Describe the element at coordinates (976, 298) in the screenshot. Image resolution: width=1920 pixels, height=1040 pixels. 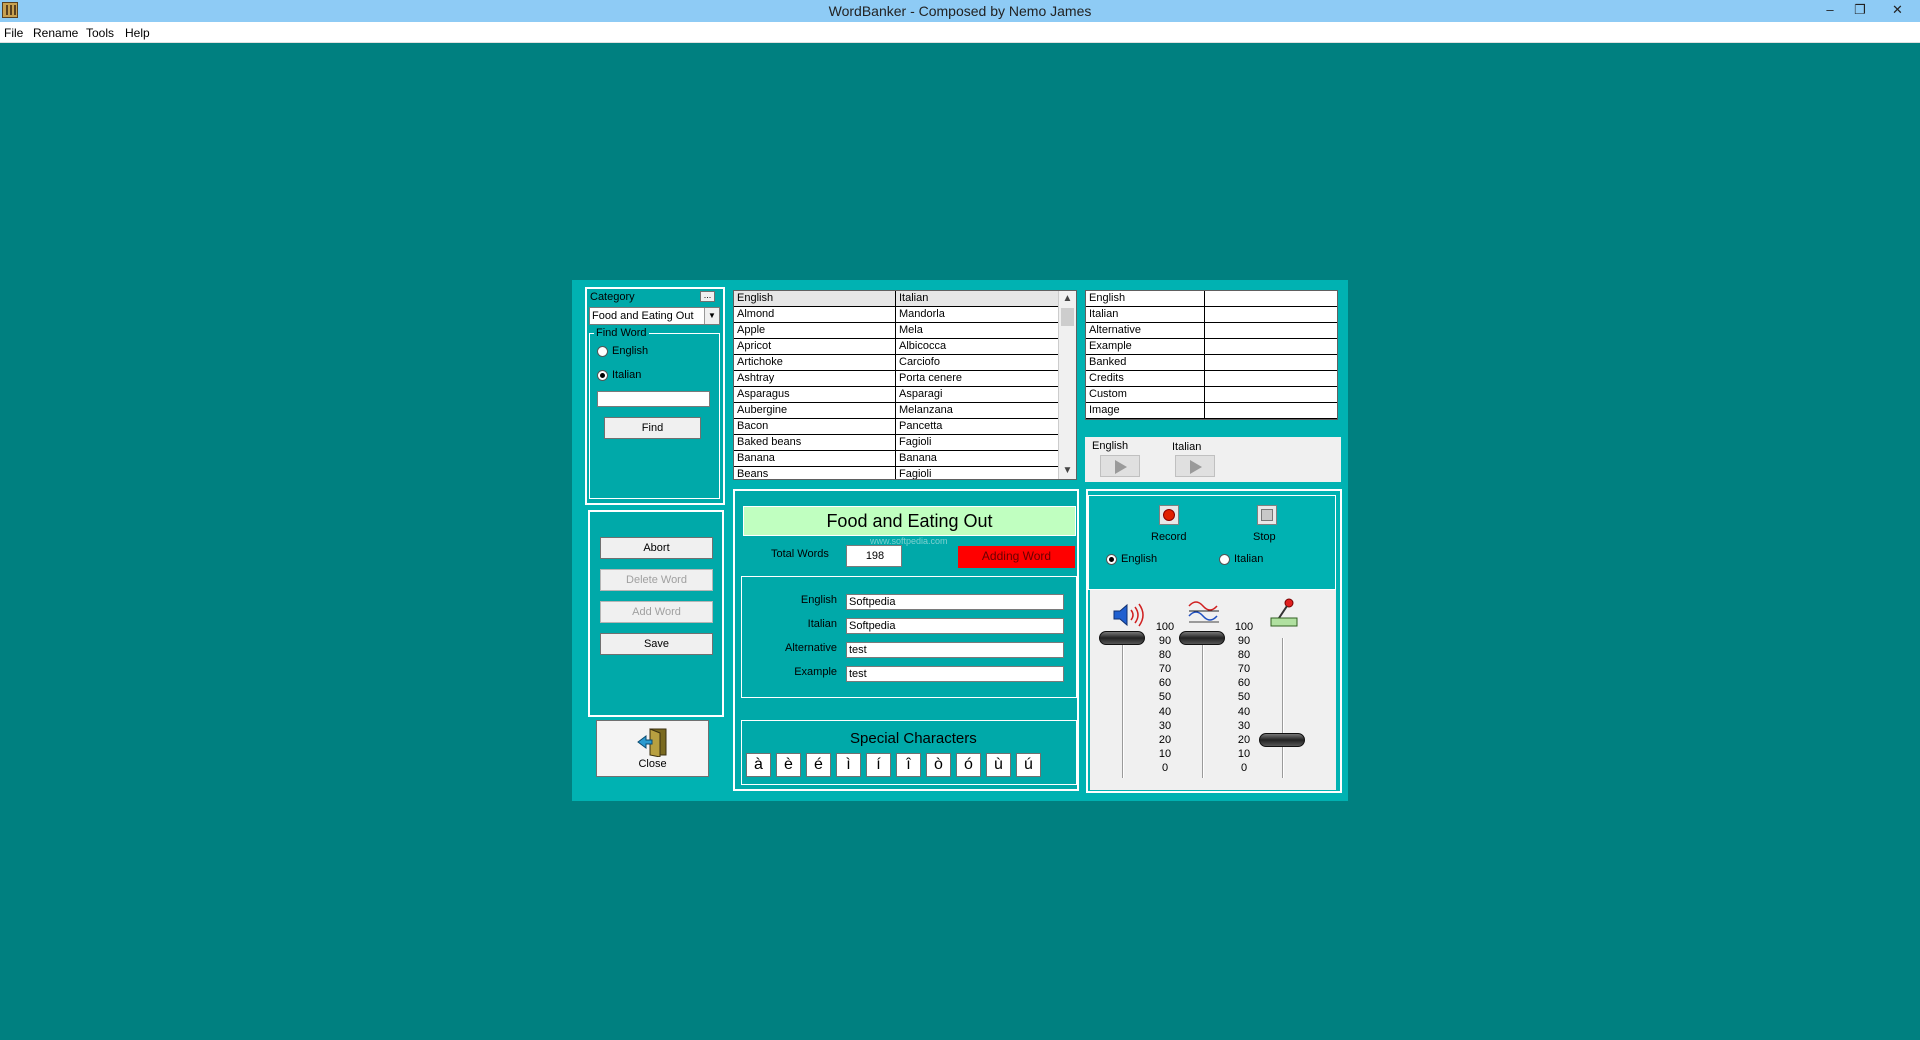
I see `header-italian: Italian` at that location.